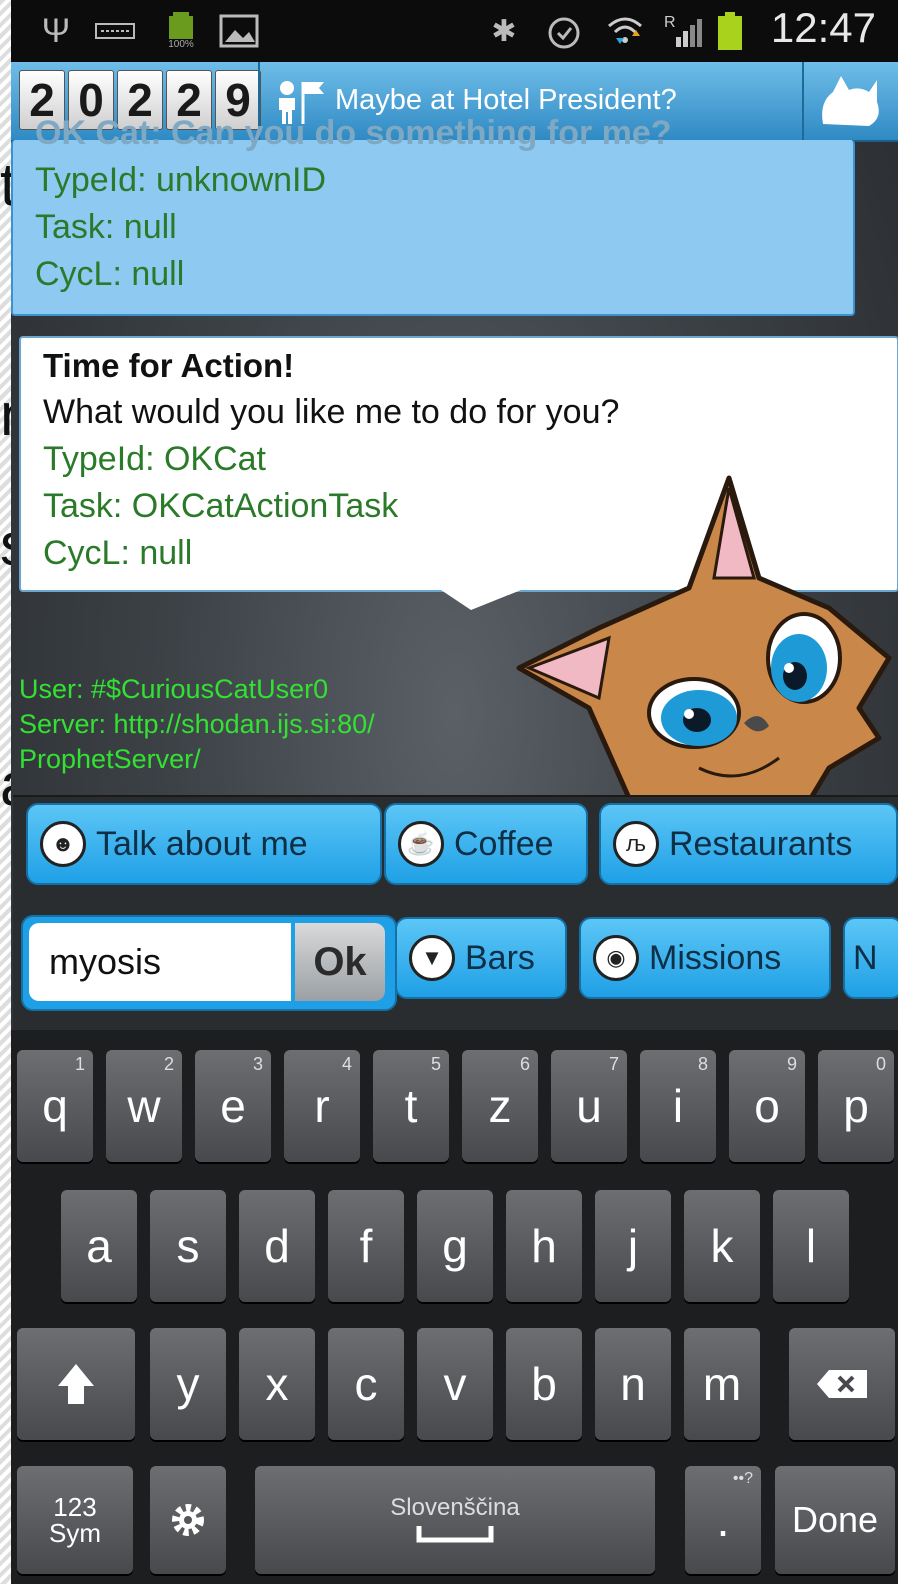 The image size is (898, 1584). I want to click on key-r: 4r, so click(322, 1106).